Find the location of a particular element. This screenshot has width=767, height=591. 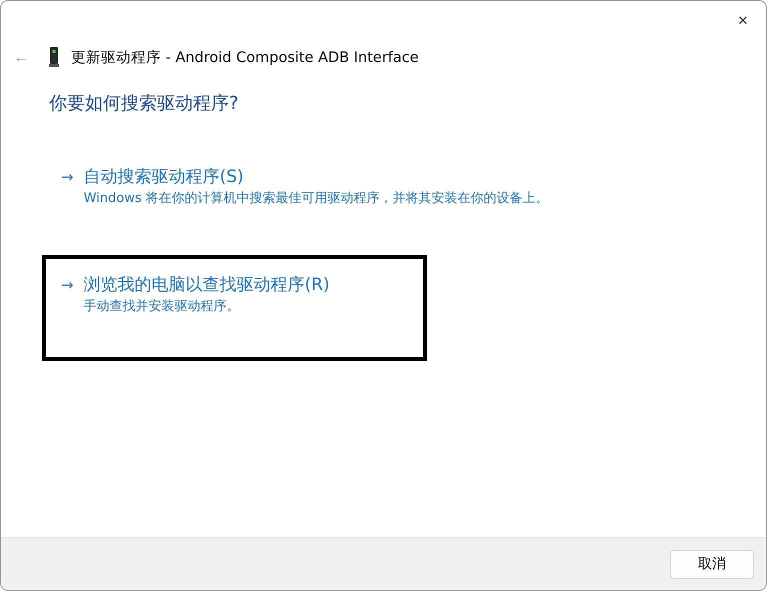

device-icon is located at coordinates (54, 57).